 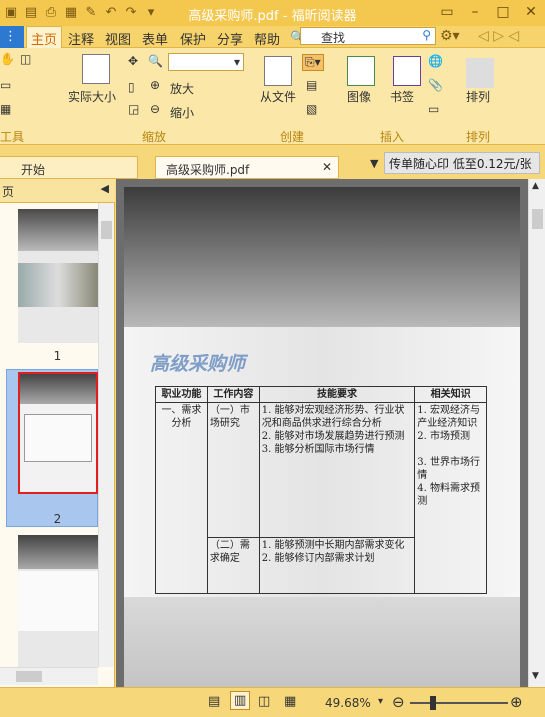 What do you see at coordinates (433, 703) in the screenshot?
I see `zoom-slider-handle` at bounding box center [433, 703].